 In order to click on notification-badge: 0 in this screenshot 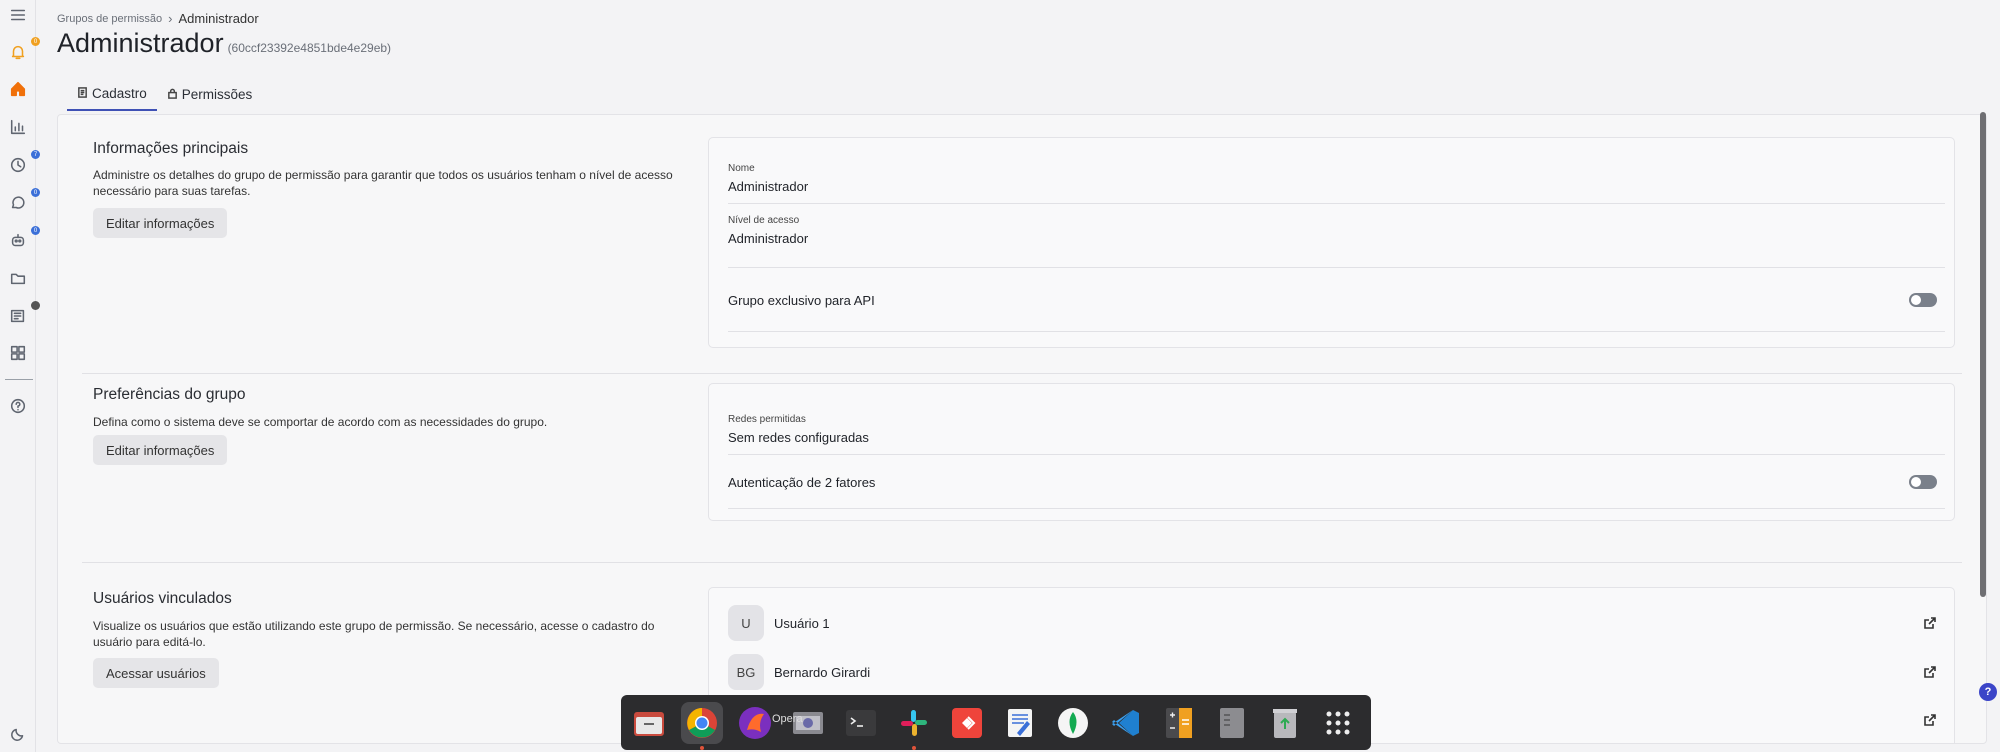, I will do `click(35, 41)`.